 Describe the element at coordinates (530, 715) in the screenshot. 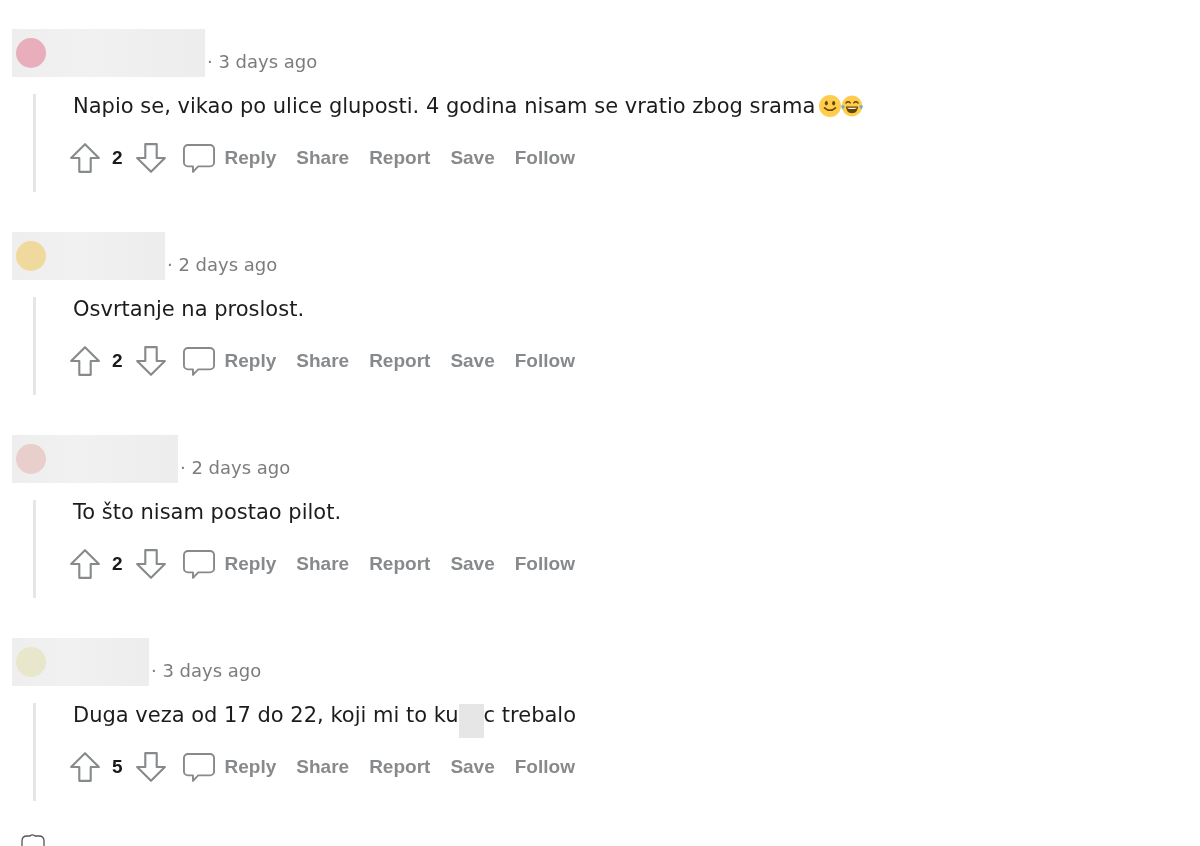

I see `comment-text: c trebalo` at that location.